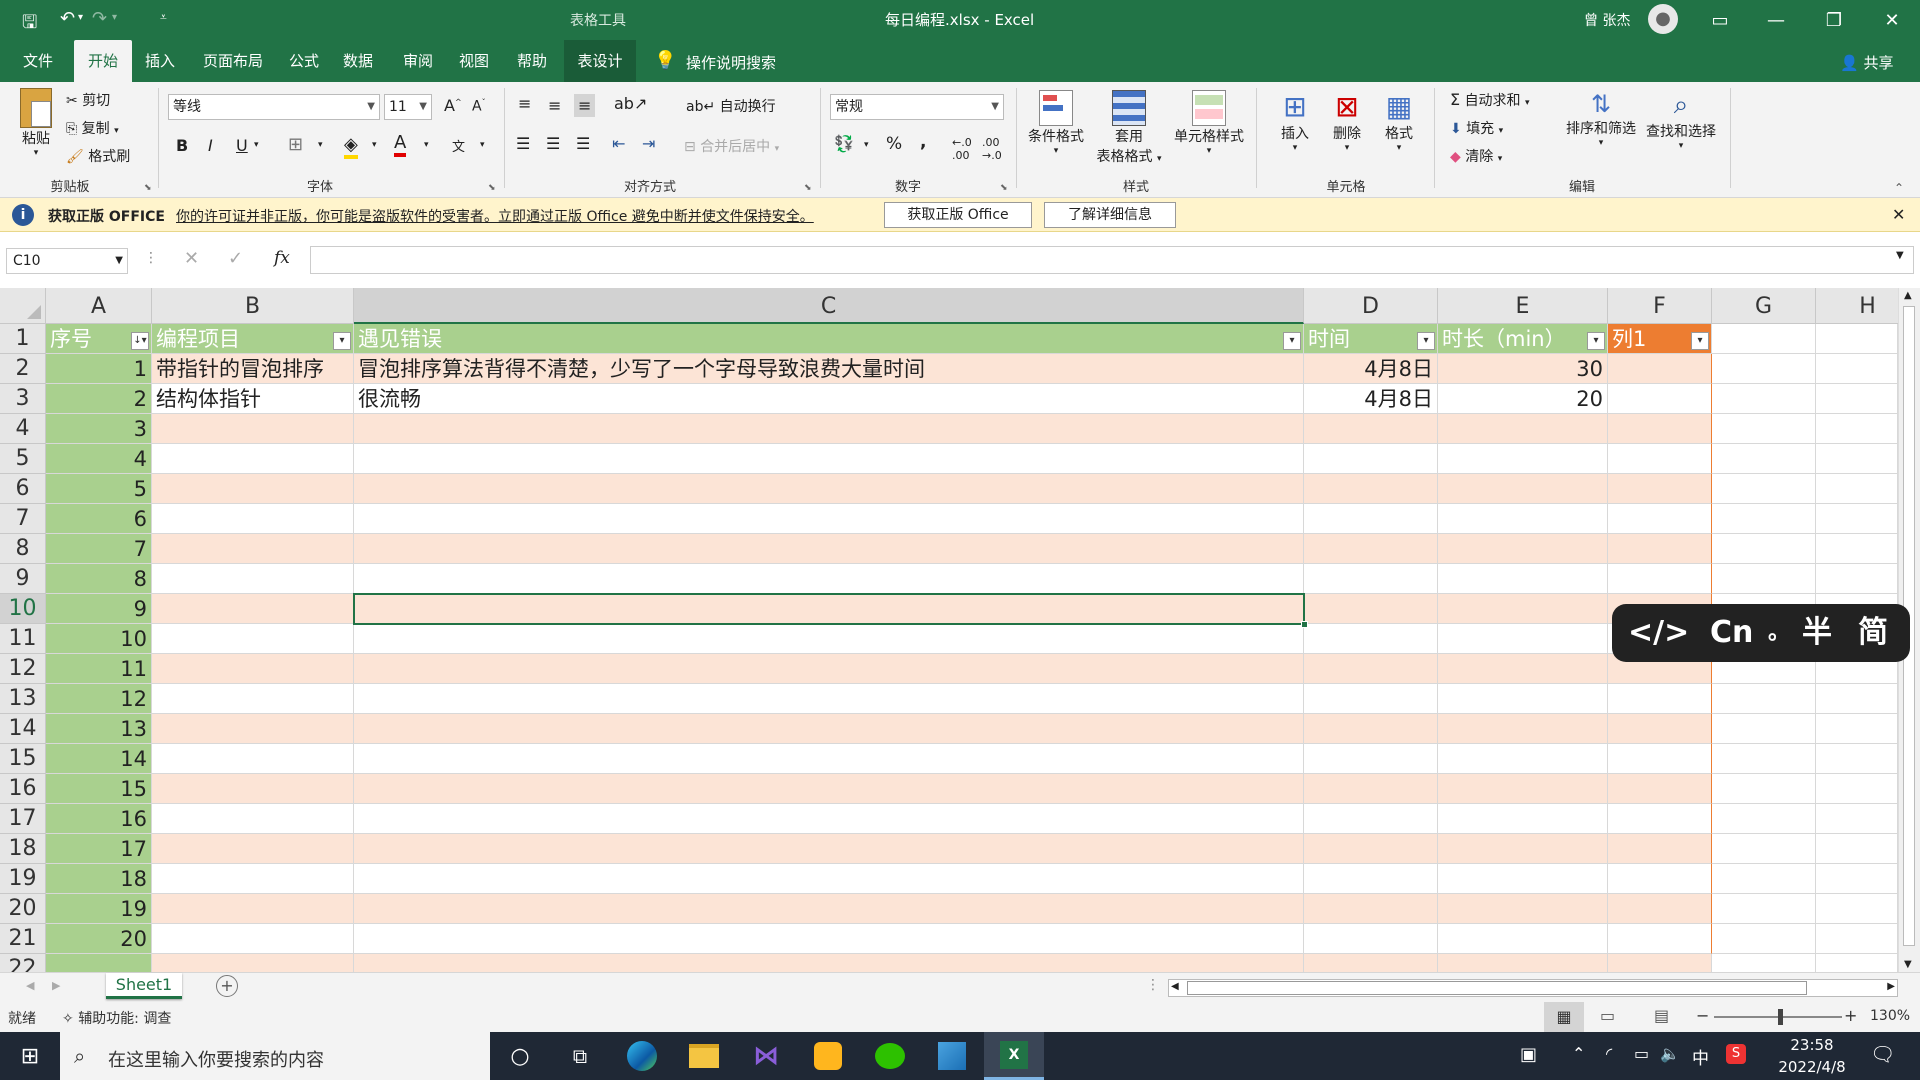 This screenshot has height=1080, width=1920. I want to click on row-header: 9, so click(23, 579).